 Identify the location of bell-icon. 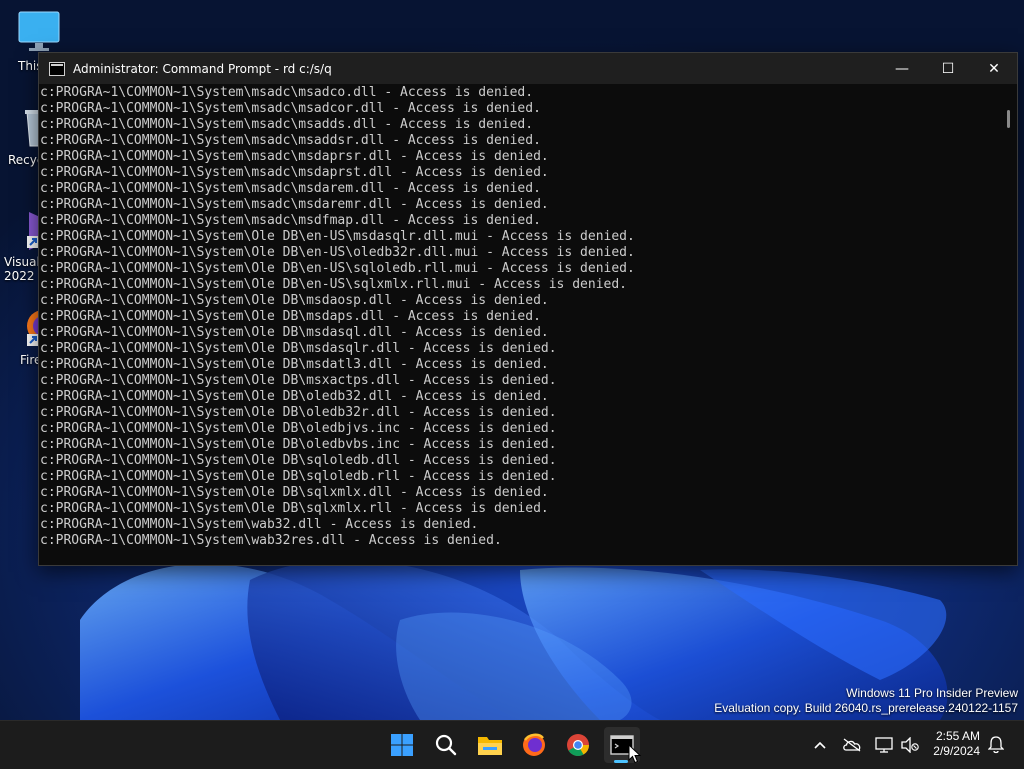
(996, 745).